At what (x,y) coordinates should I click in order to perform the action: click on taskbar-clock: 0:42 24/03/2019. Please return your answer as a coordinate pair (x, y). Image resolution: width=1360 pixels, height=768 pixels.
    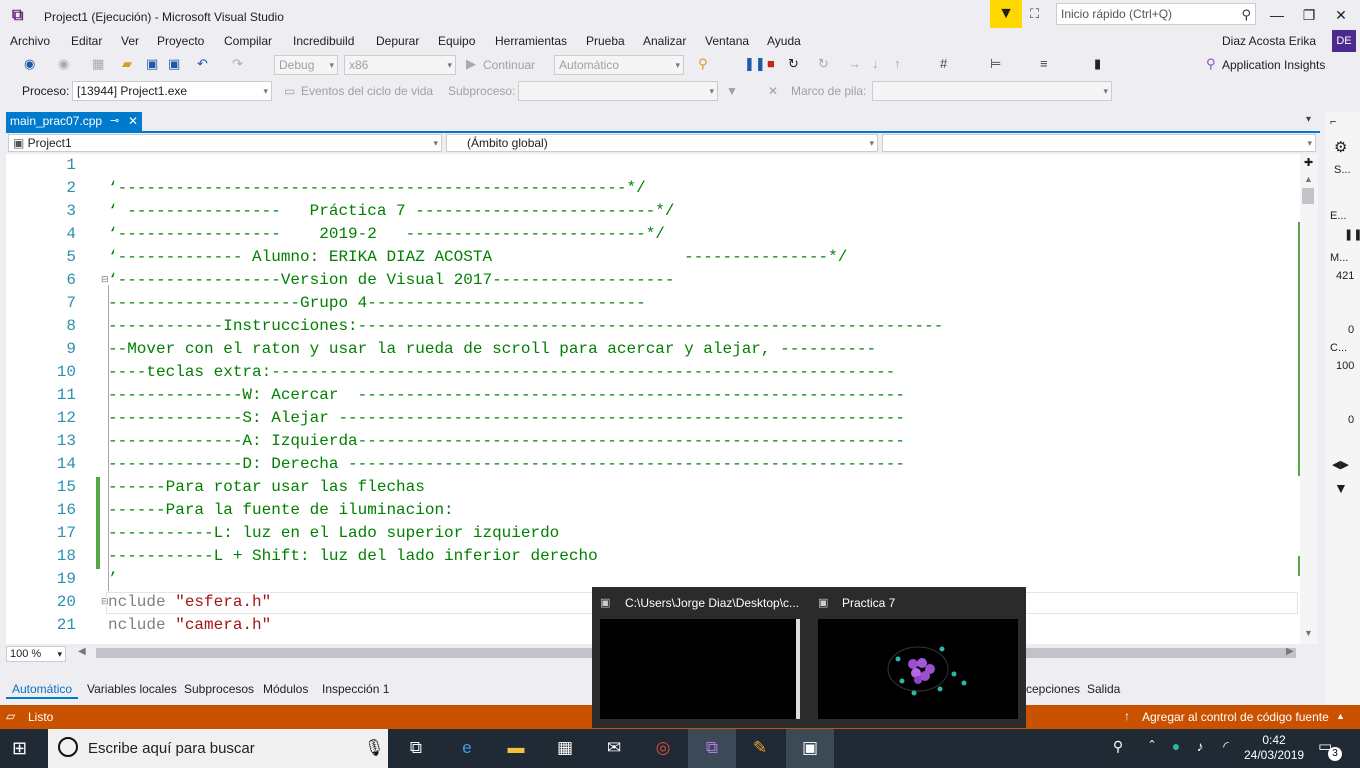
    Looking at the image, I should click on (1274, 748).